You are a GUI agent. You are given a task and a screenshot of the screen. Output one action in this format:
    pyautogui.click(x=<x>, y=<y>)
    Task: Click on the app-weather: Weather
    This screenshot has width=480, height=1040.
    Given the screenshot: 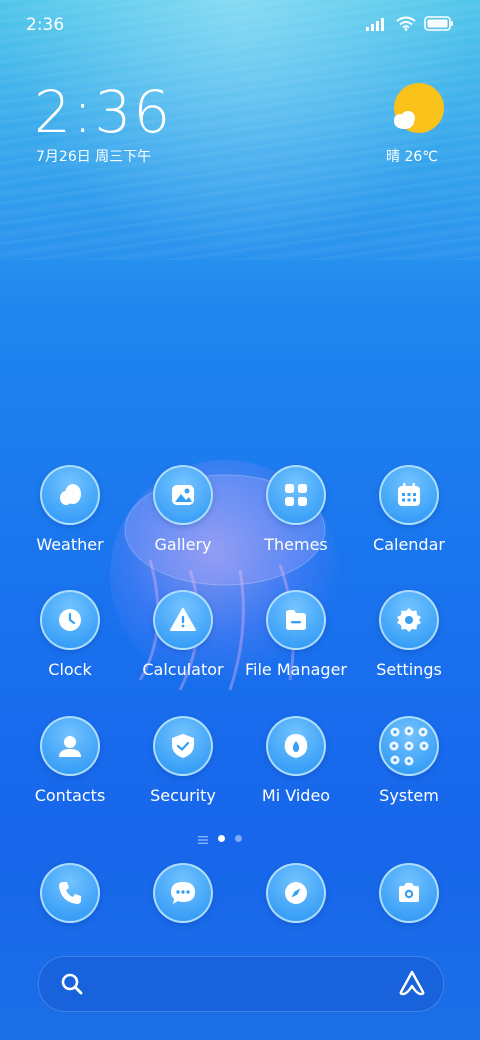 What is the action you would take?
    pyautogui.click(x=70, y=509)
    